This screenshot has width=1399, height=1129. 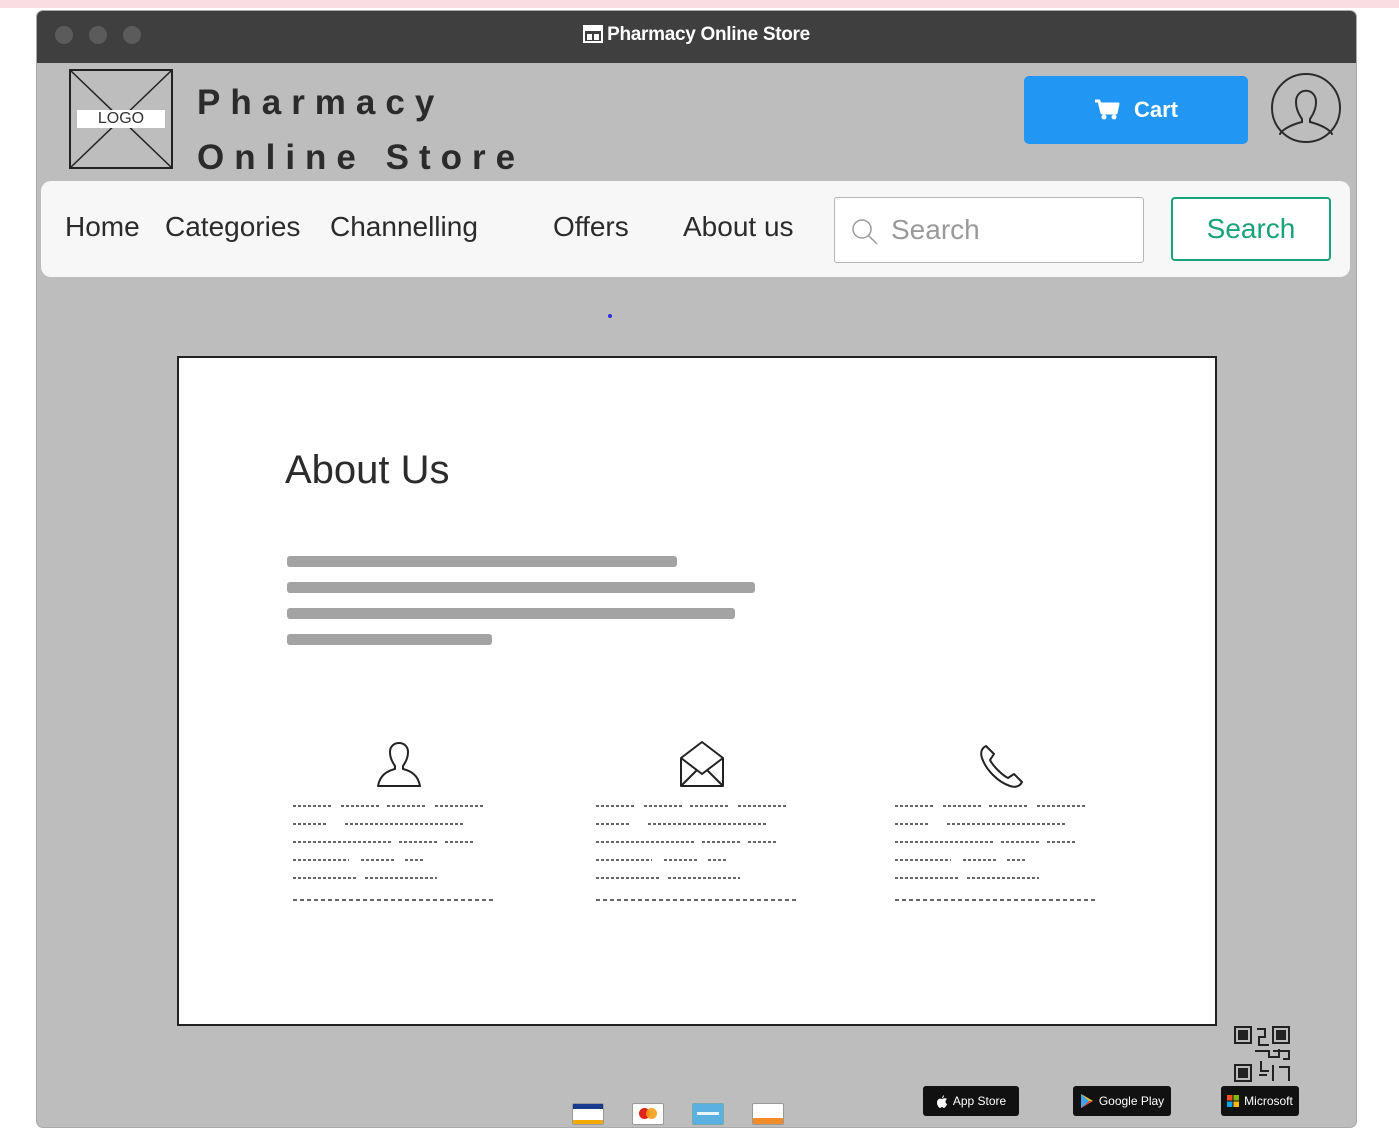 I want to click on cart-label: Cart, so click(x=1155, y=109).